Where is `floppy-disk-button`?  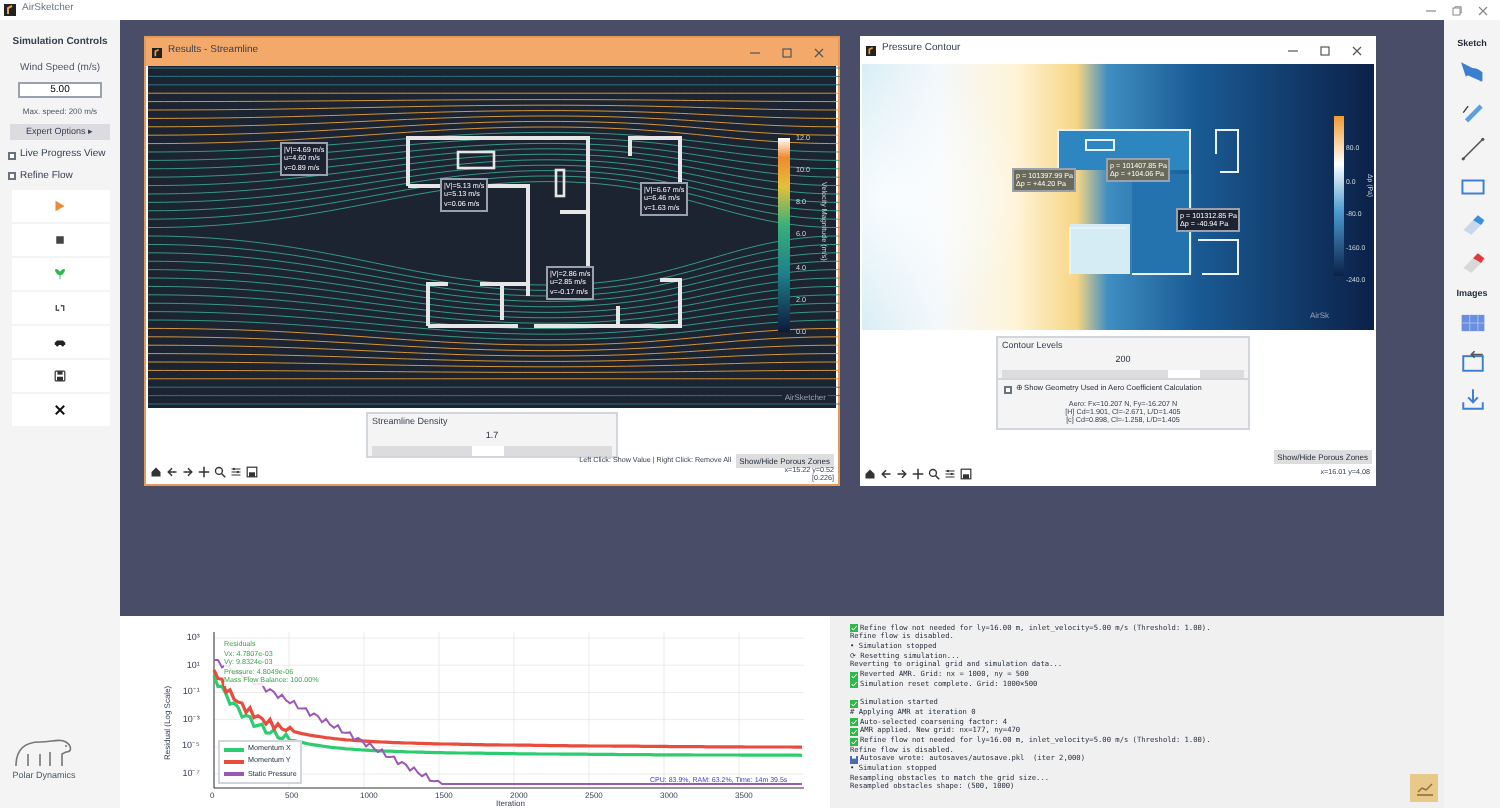
floppy-disk-button is located at coordinates (60, 376).